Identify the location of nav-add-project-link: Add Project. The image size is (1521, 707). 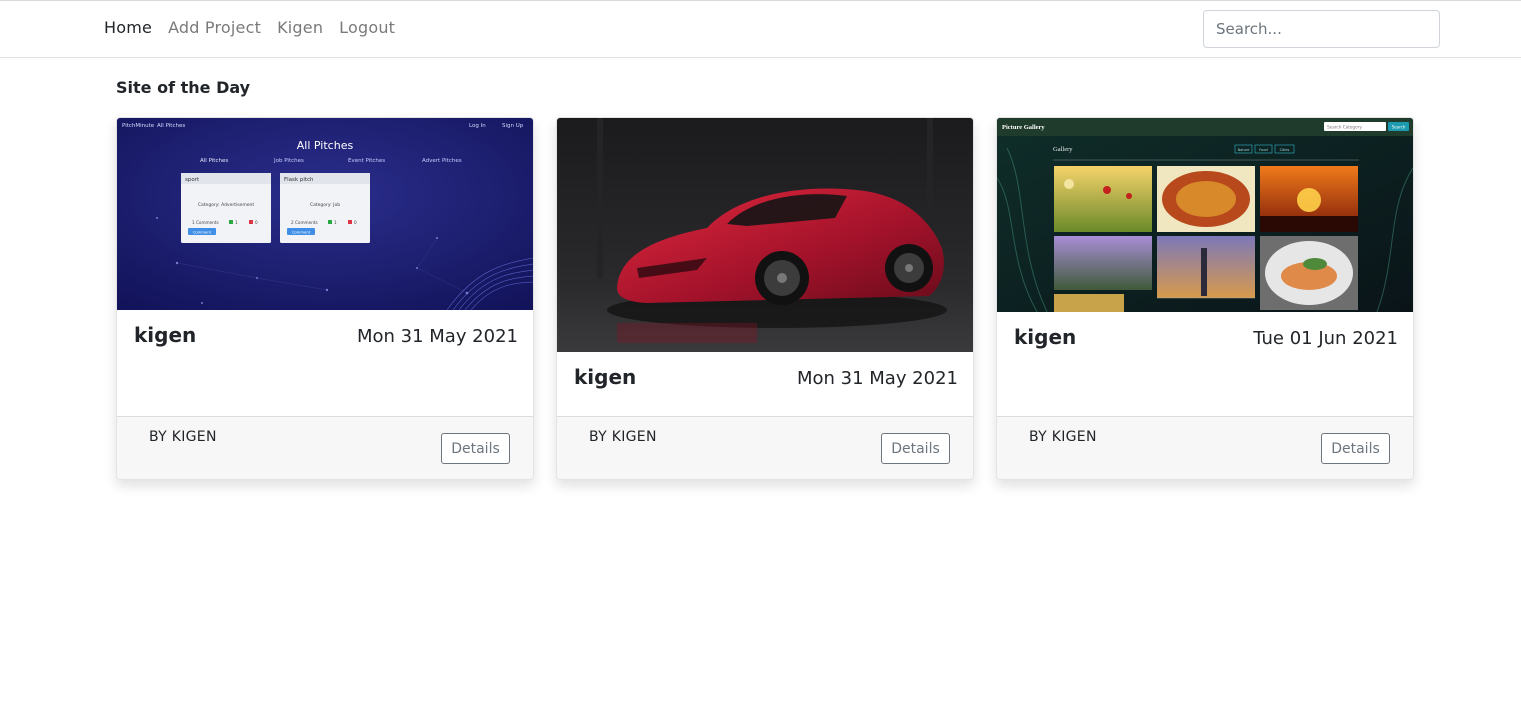
(214, 27).